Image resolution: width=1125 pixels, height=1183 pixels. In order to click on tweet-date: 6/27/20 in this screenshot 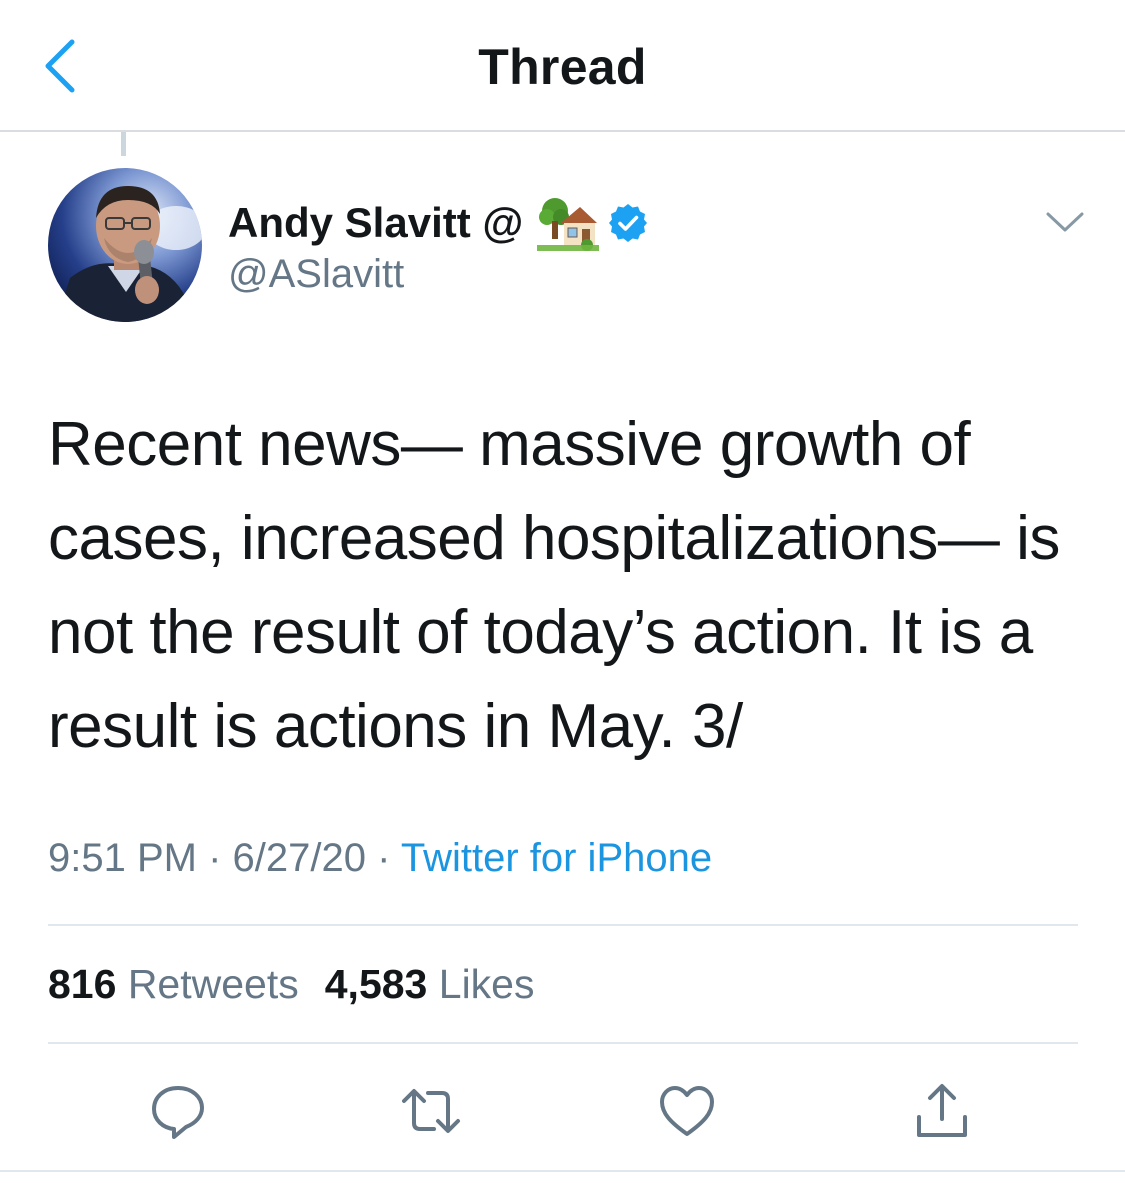, I will do `click(299, 858)`.